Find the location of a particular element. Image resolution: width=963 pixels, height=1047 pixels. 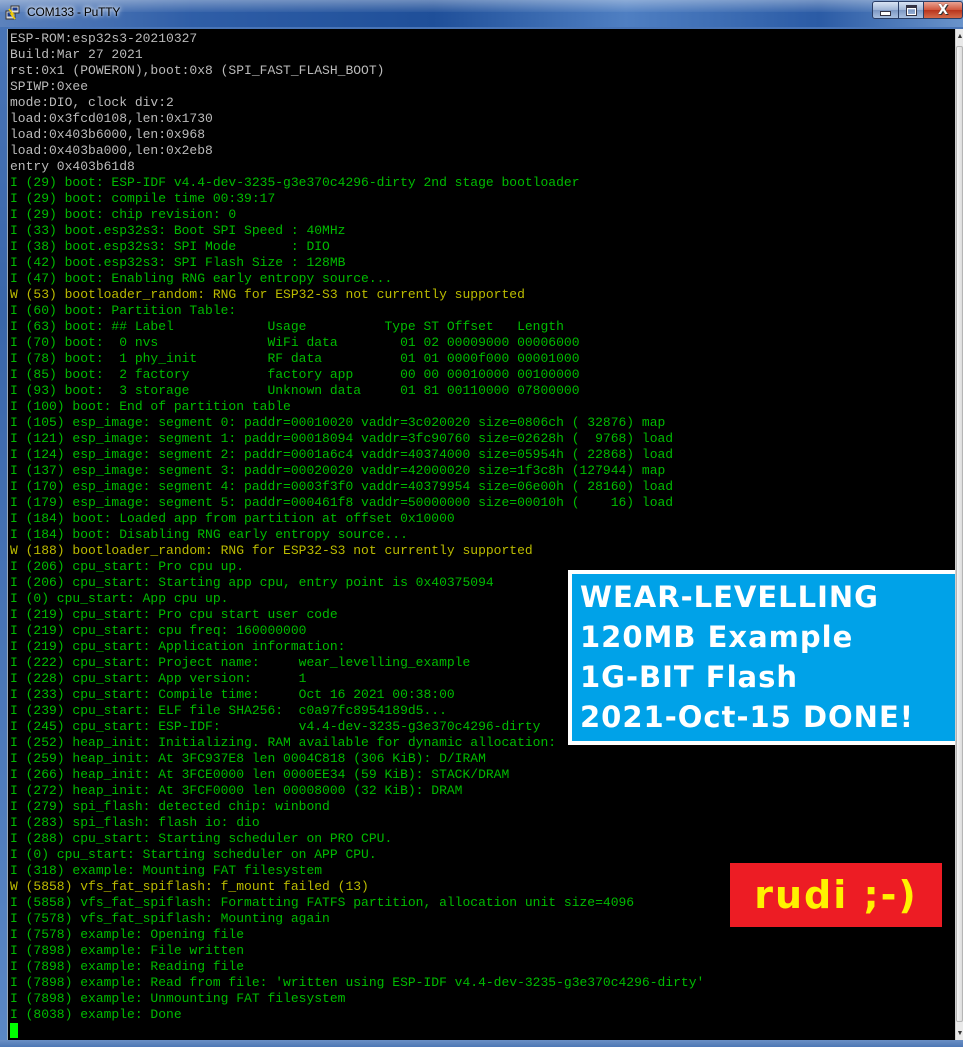

terminal-line: load:0x403b6000,len:0x968 is located at coordinates (108, 134).